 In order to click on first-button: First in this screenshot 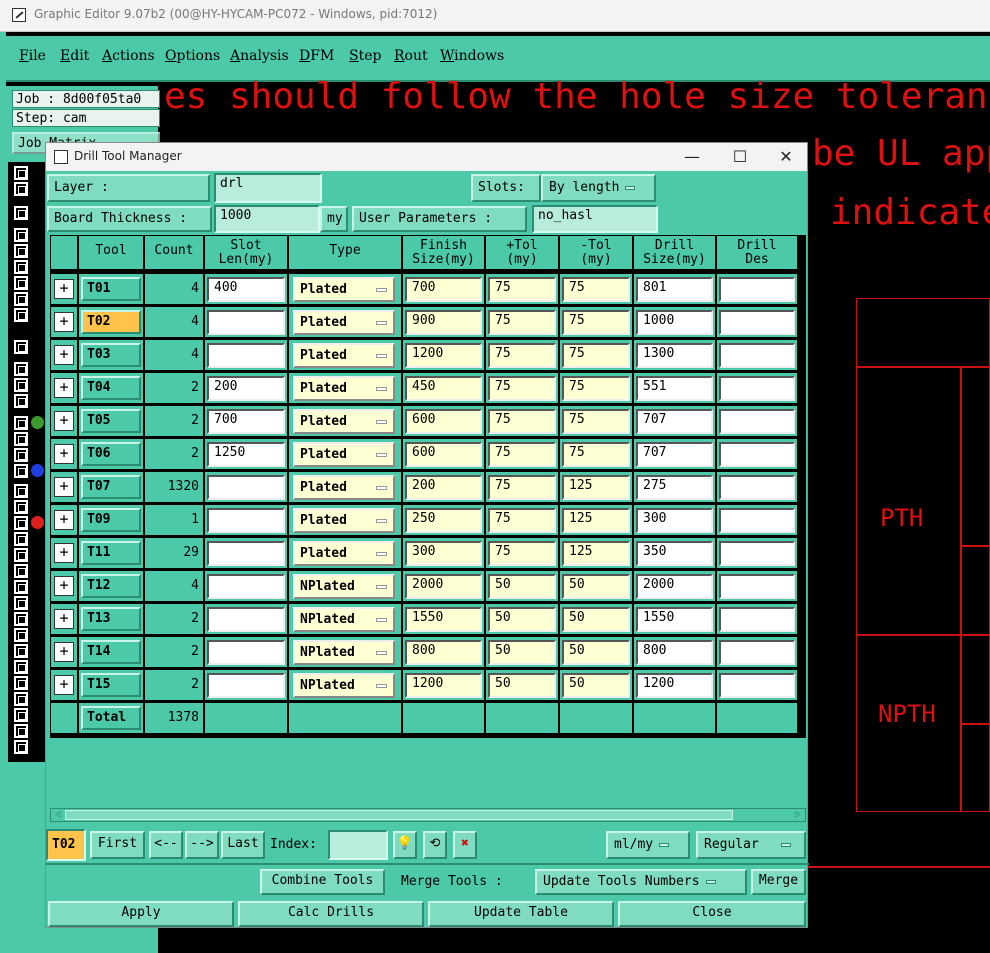, I will do `click(117, 845)`.